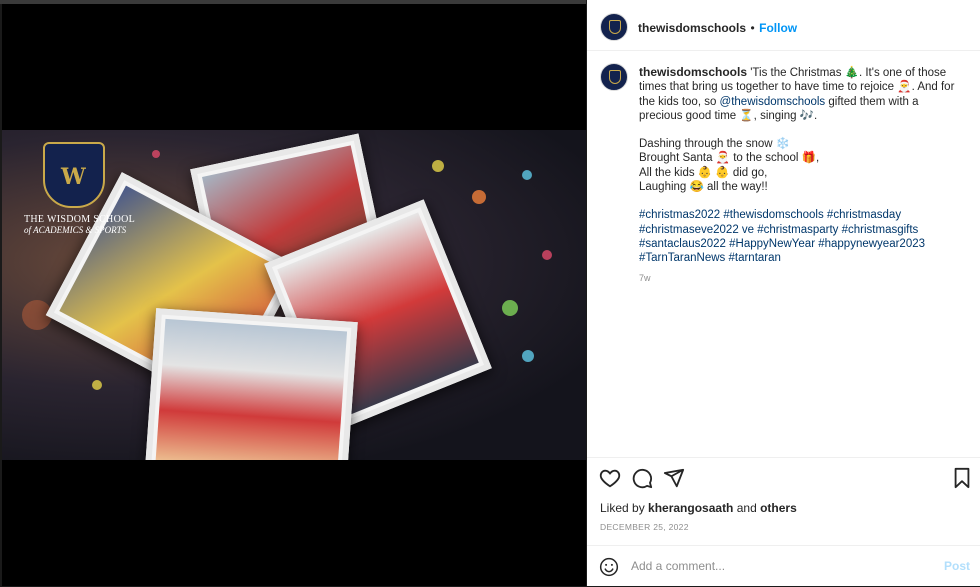 This screenshot has width=980, height=587. I want to click on poem-line: Laughing 😂 all the way!!, so click(703, 187).